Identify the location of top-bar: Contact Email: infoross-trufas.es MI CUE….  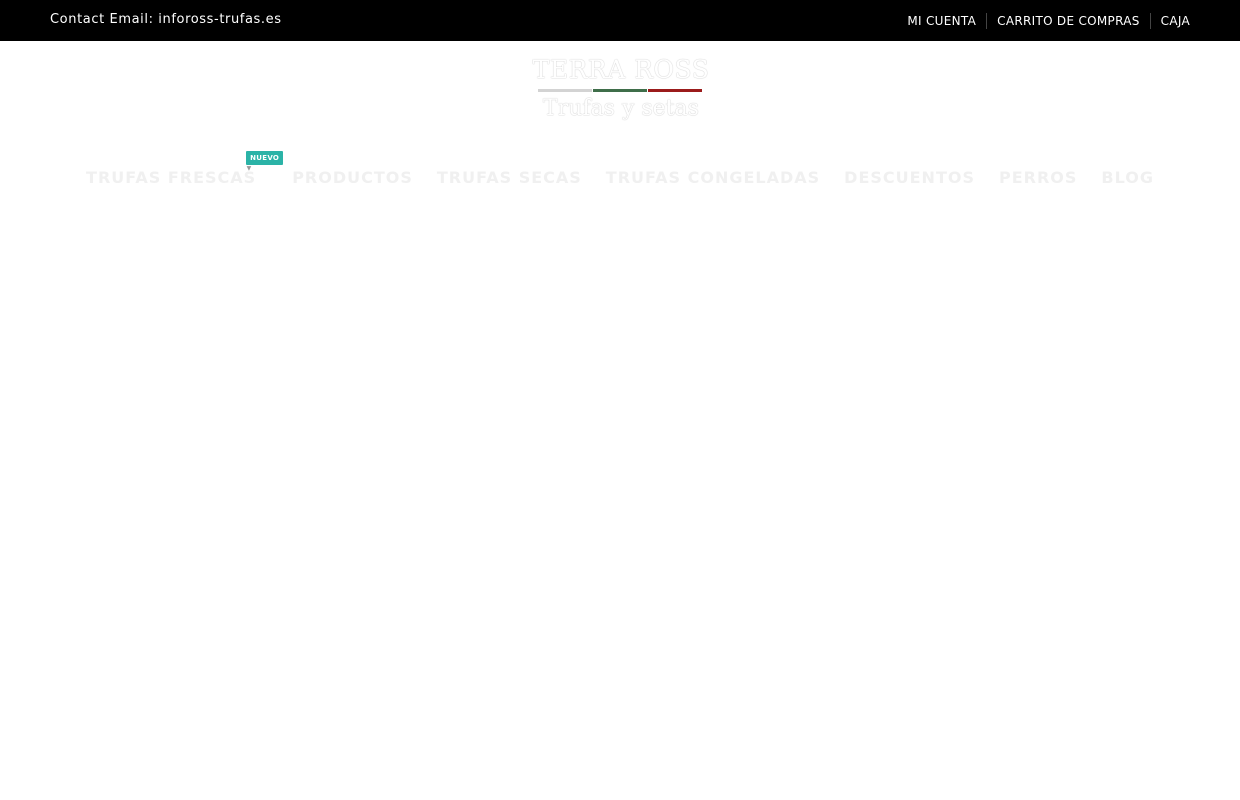
(620, 20).